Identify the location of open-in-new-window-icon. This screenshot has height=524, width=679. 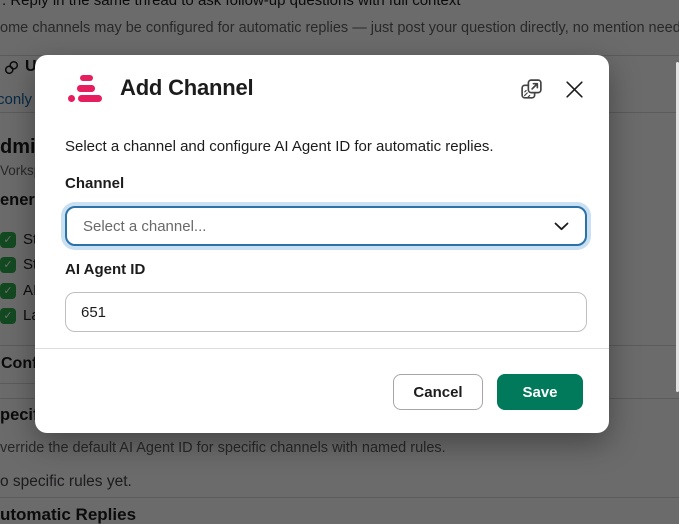
(531, 89).